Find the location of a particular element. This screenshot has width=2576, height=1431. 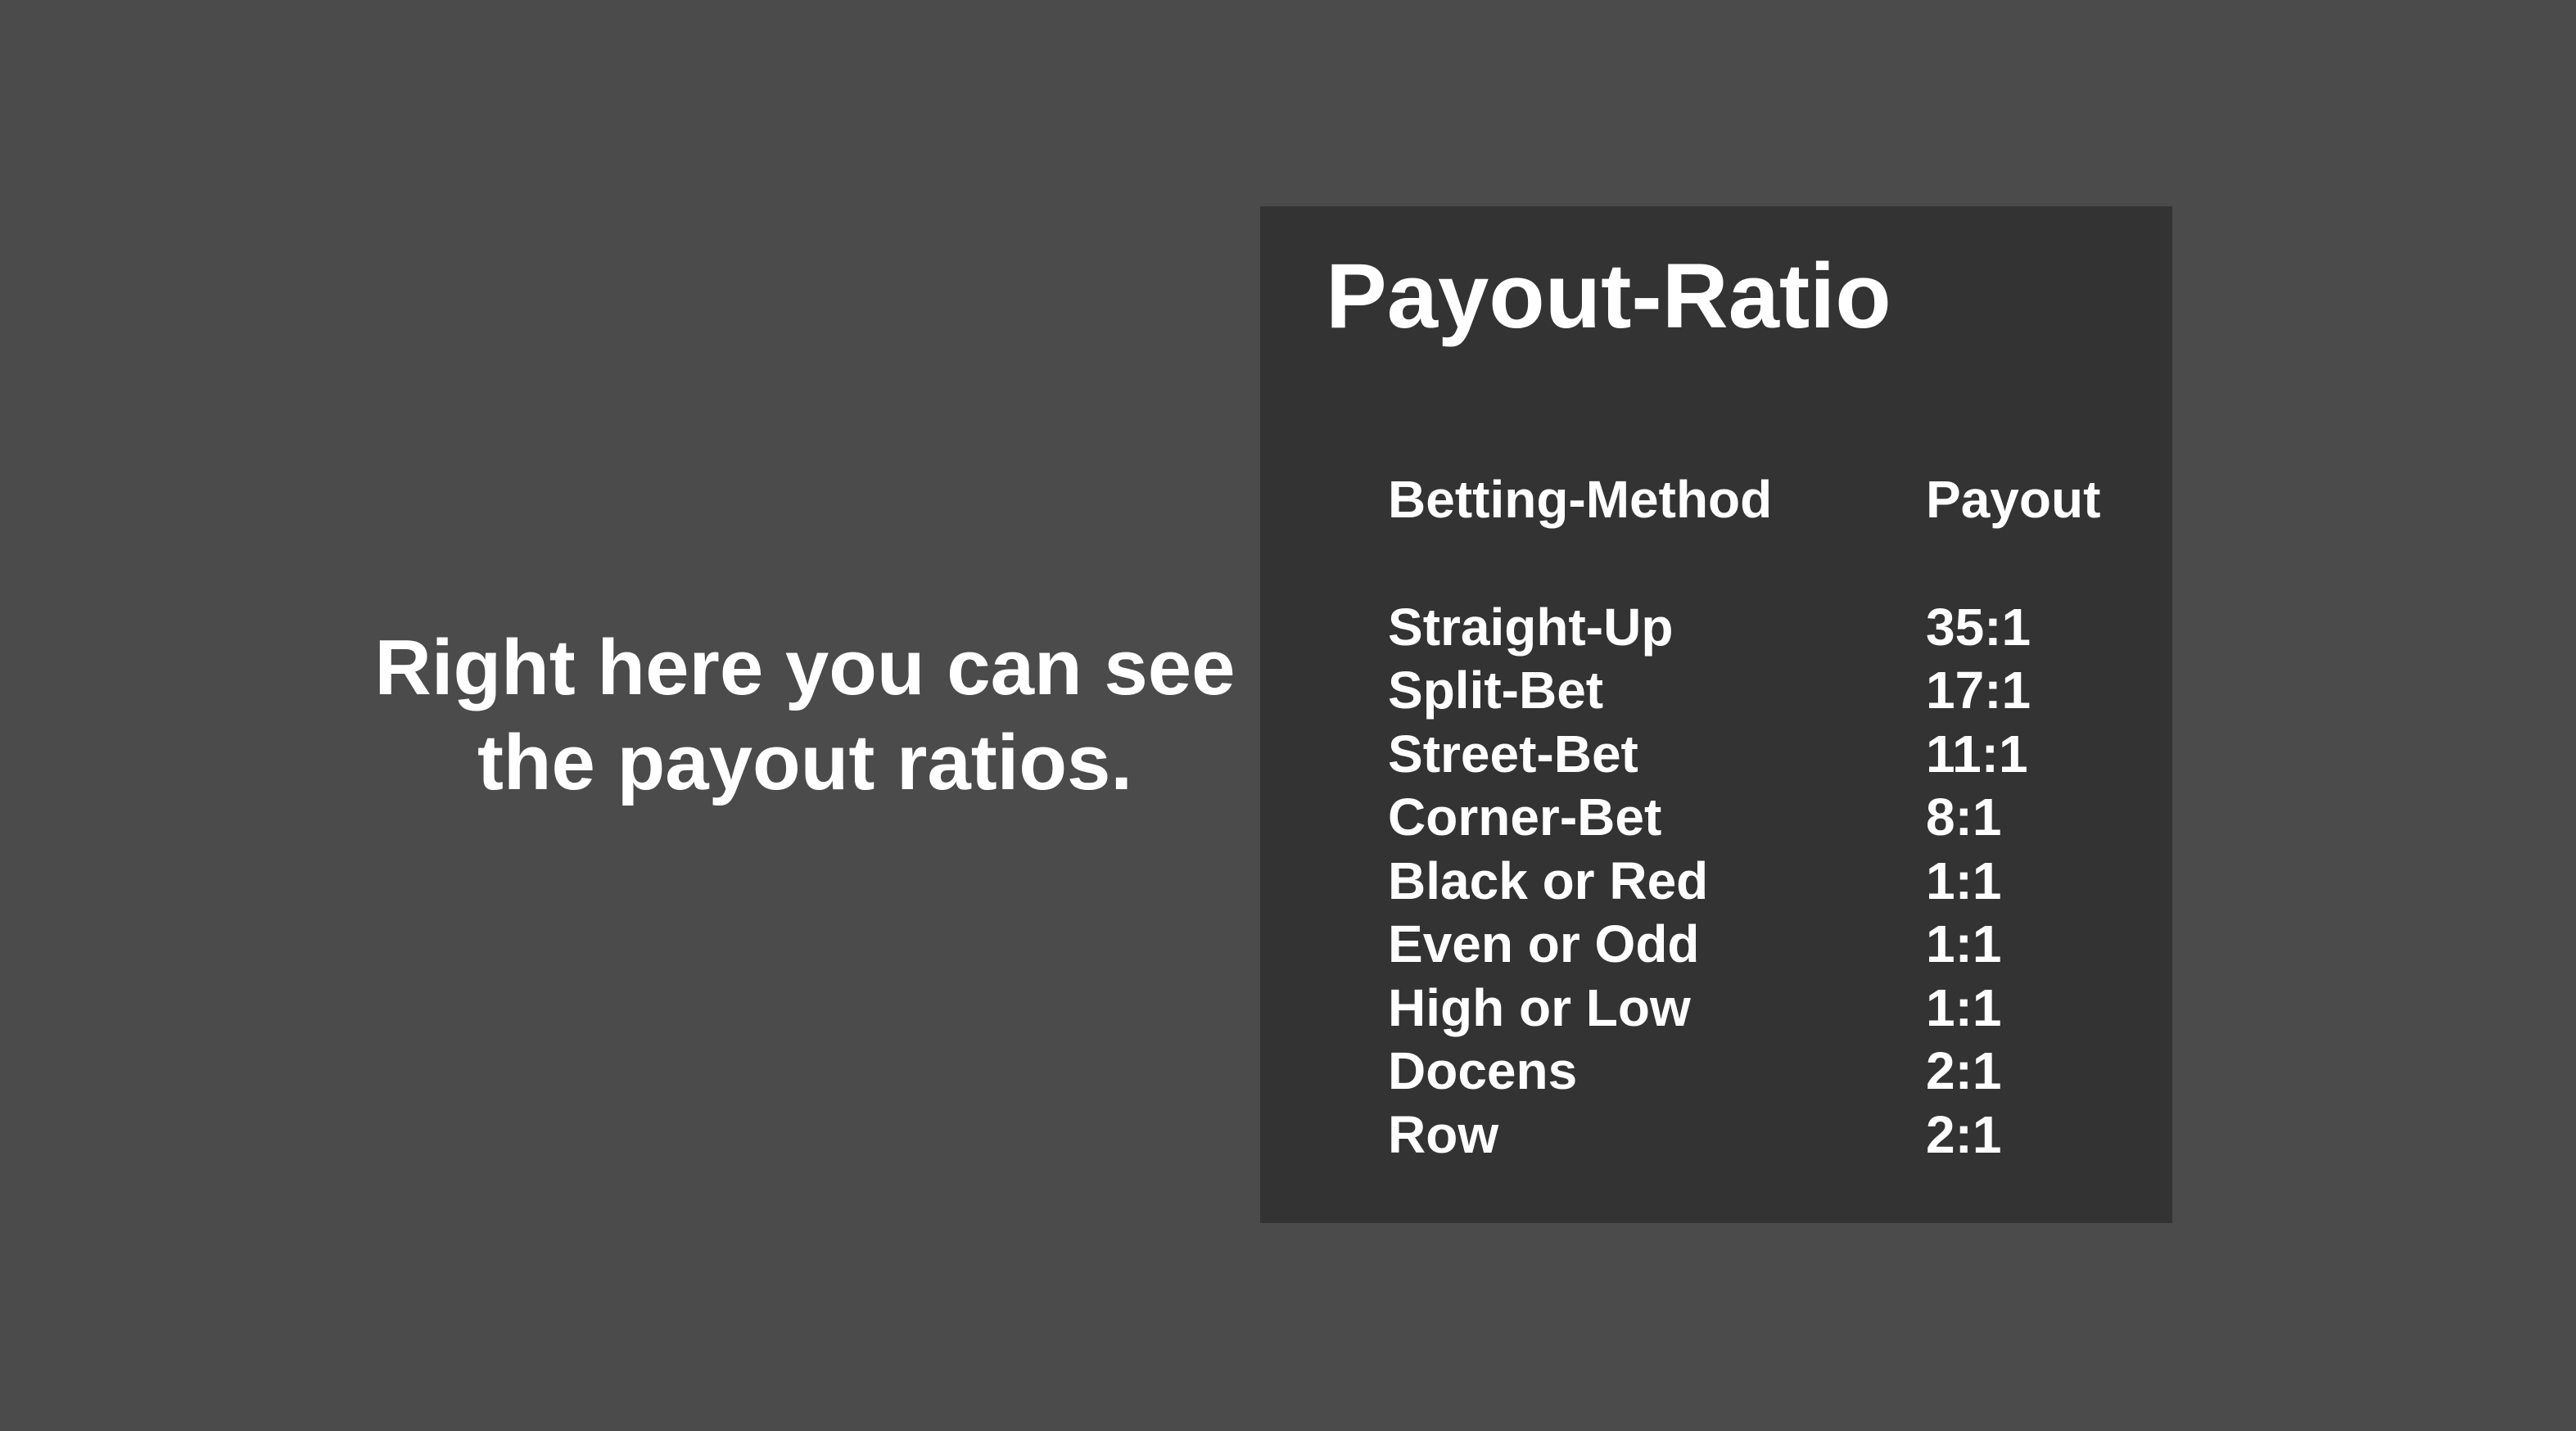

table-row: High or Low 1:1 is located at coordinates (1756, 1009).